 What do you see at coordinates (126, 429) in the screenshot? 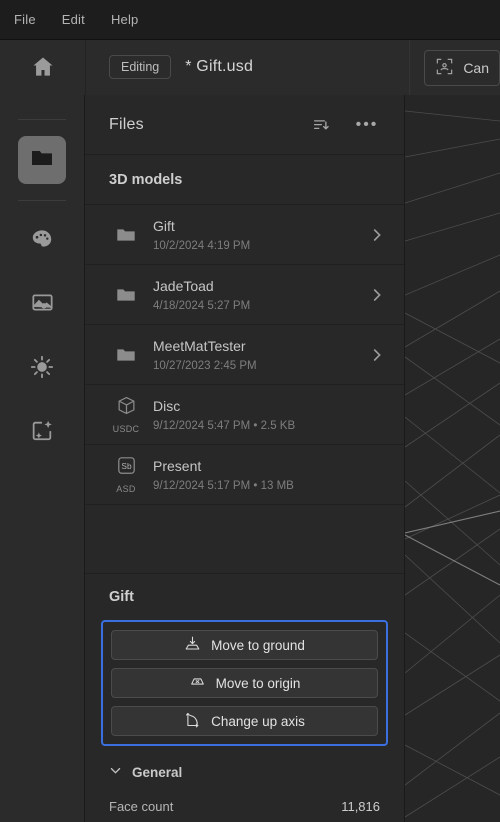
I see `file-extension: USDC` at bounding box center [126, 429].